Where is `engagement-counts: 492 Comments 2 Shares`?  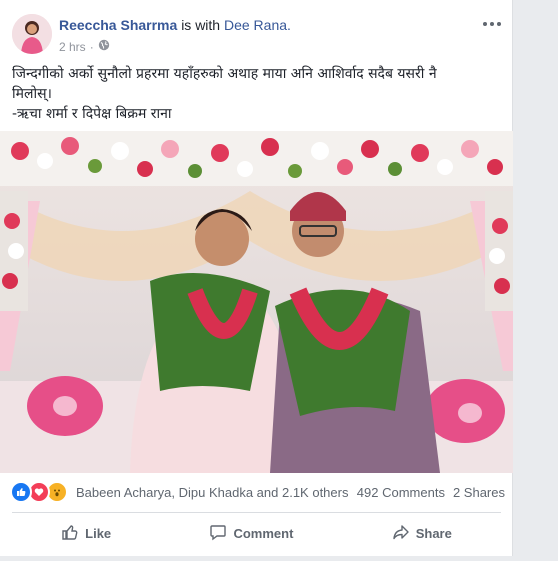 engagement-counts: 492 Comments 2 Shares is located at coordinates (431, 492).